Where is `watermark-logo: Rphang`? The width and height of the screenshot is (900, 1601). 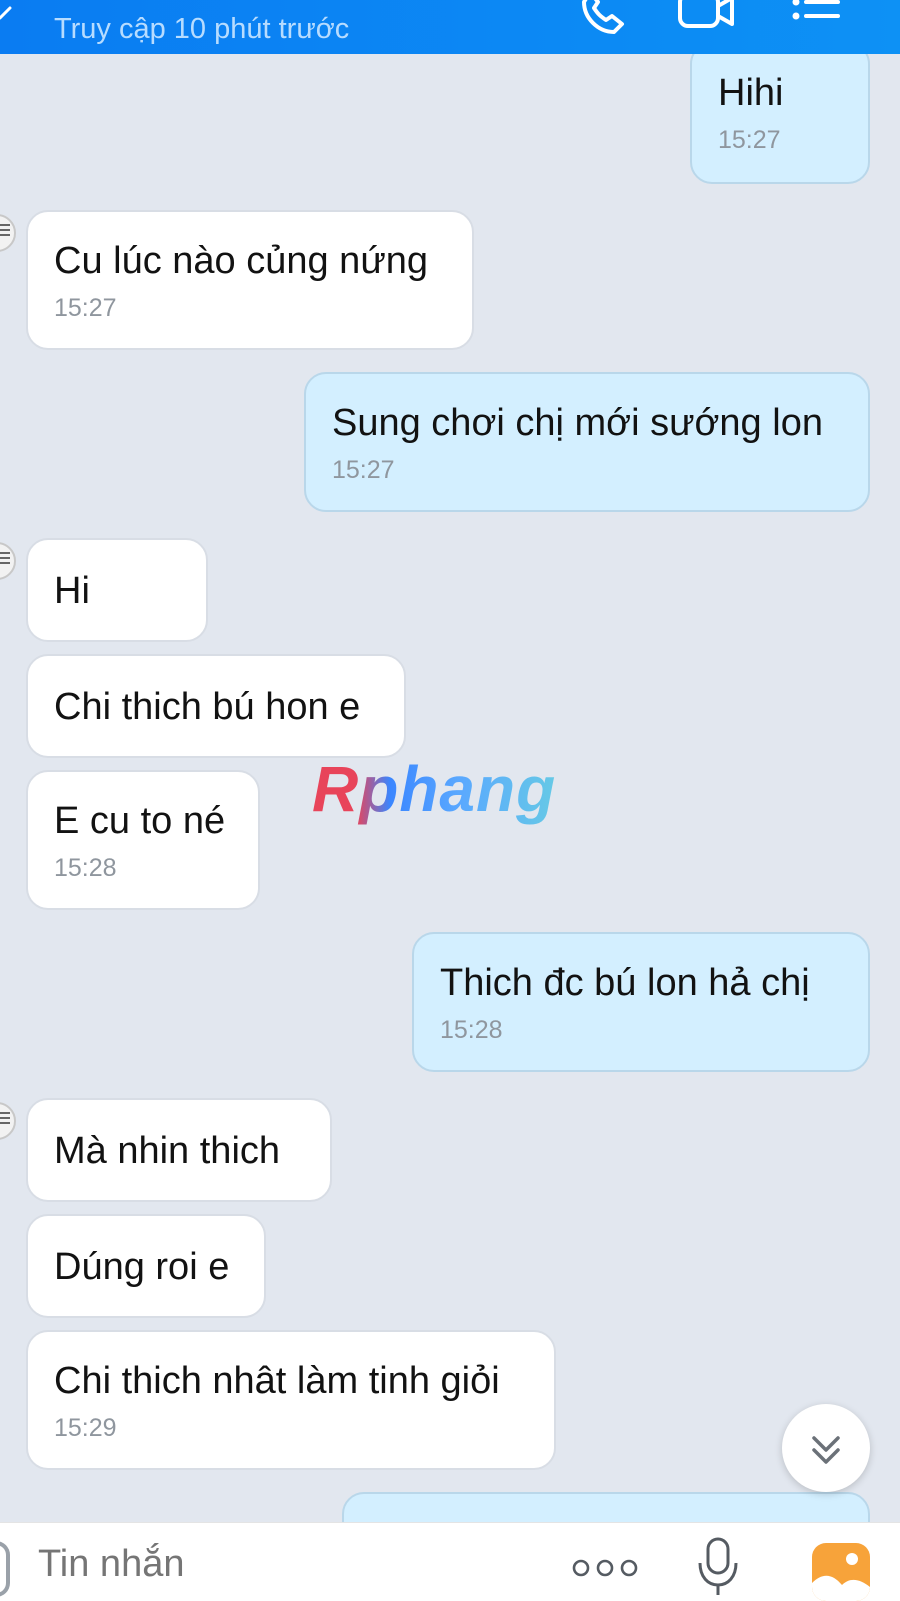 watermark-logo: Rphang is located at coordinates (434, 789).